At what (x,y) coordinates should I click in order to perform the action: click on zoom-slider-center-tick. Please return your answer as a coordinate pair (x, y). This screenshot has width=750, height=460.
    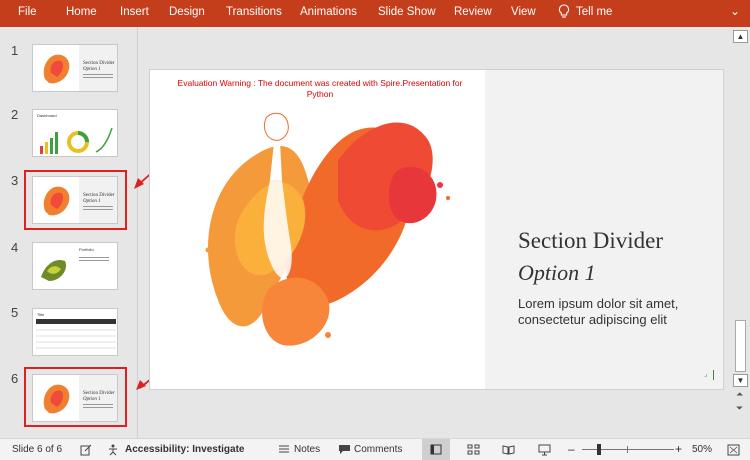
    Looking at the image, I should click on (627, 449).